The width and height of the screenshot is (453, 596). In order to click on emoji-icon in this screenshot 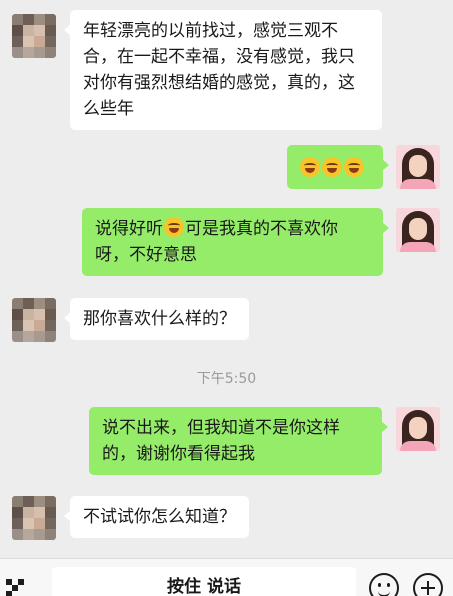, I will do `click(384, 584)`.